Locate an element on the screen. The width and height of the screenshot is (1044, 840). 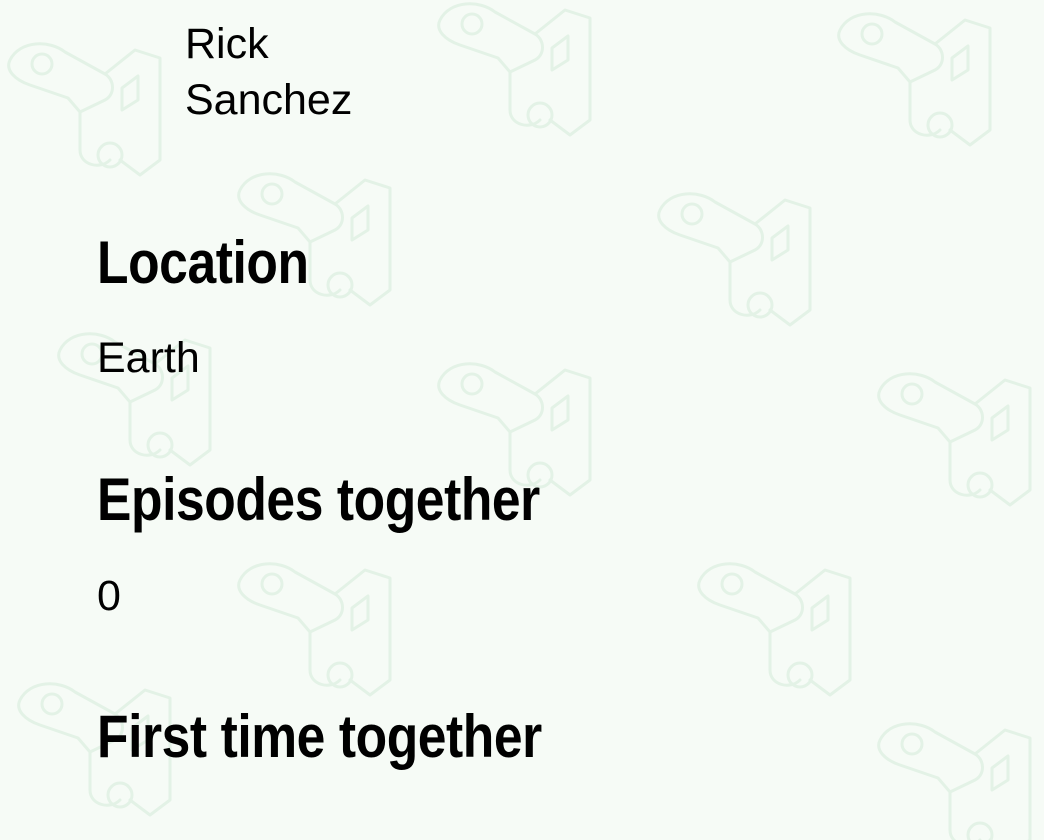
location-heading: Location is located at coordinates (203, 262).